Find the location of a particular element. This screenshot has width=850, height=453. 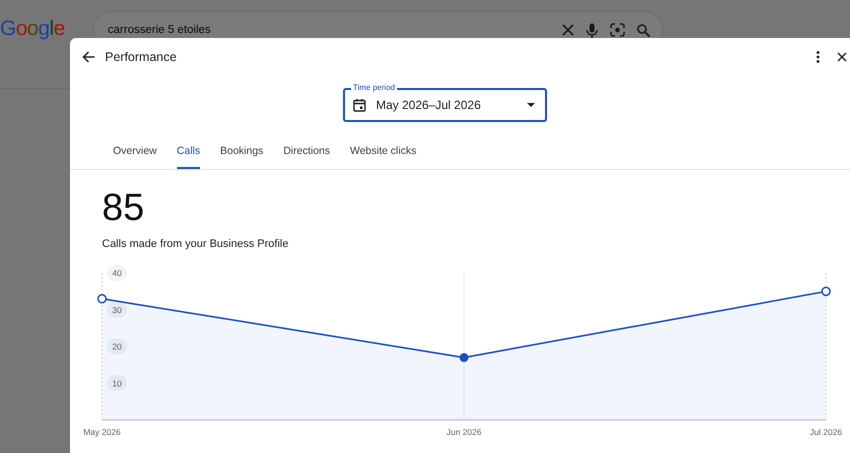

tab: Website clicks is located at coordinates (383, 155).